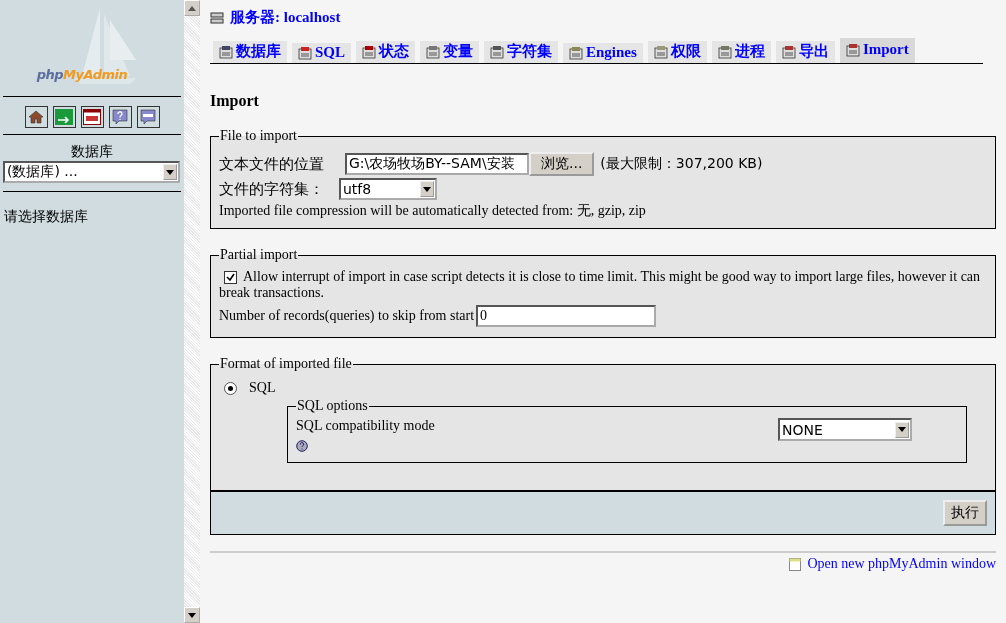 Image resolution: width=1006 pixels, height=623 pixels. I want to click on panel-legend: File to import, so click(258, 136).